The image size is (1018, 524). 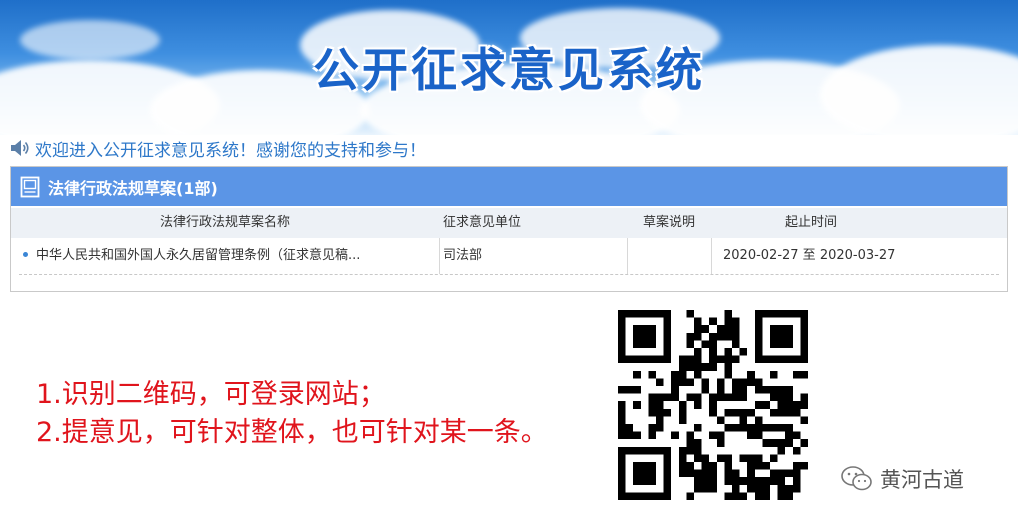 I want to click on watermark-text: 黄河古道, so click(x=922, y=480).